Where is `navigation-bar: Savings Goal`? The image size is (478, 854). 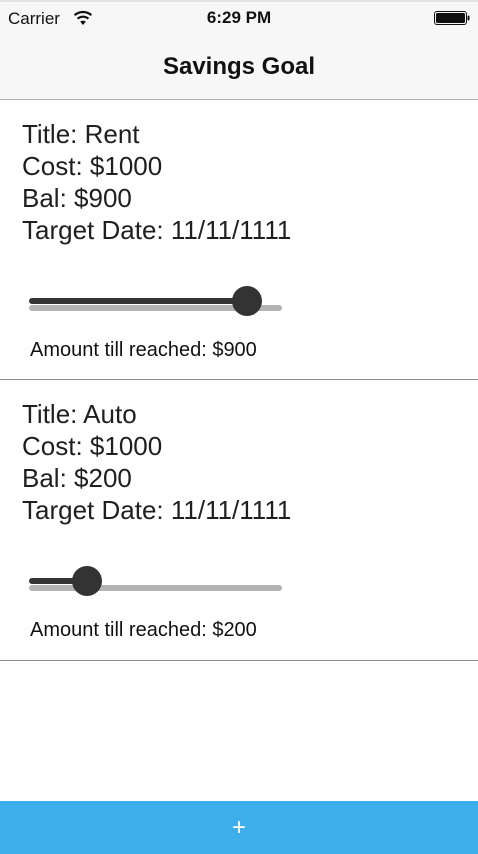
navigation-bar: Savings Goal is located at coordinates (239, 68).